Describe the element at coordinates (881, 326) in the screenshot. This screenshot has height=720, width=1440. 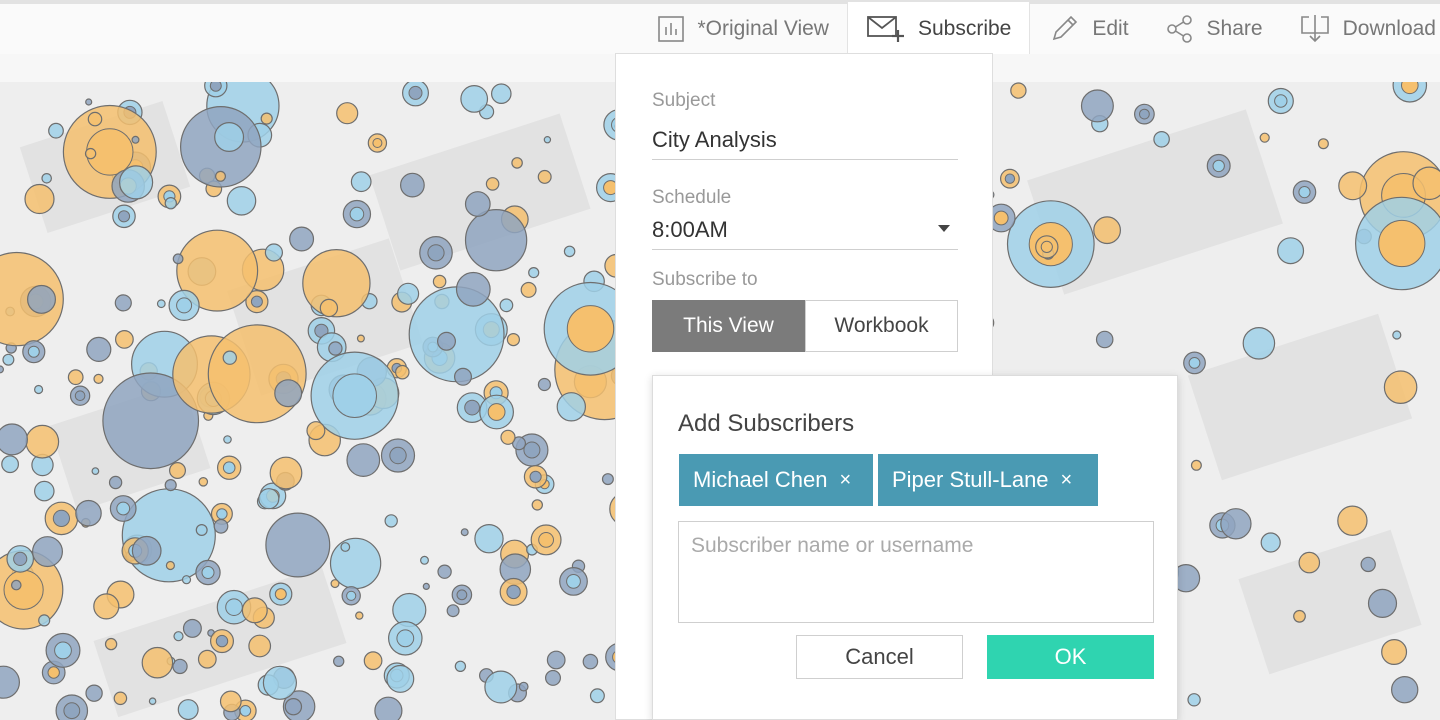
I see `option-workbook: Workbook` at that location.